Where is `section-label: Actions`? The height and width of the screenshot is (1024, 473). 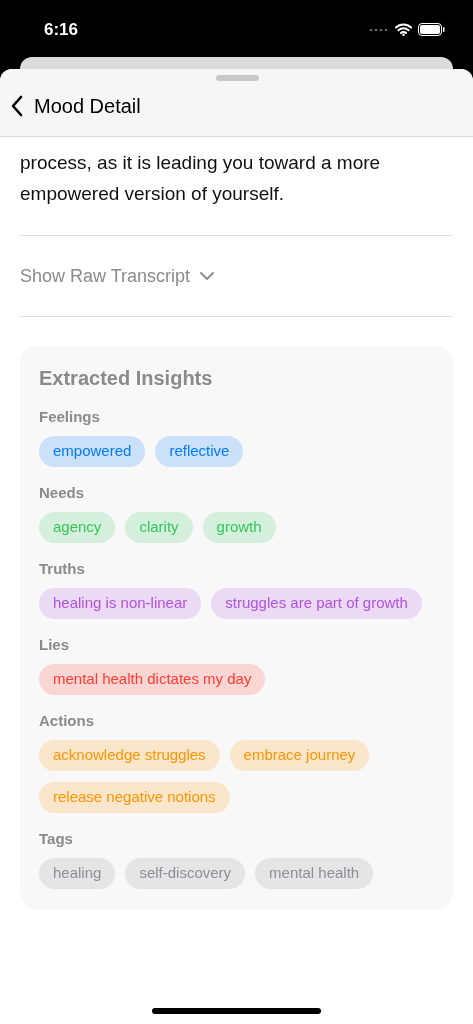
section-label: Actions is located at coordinates (67, 721).